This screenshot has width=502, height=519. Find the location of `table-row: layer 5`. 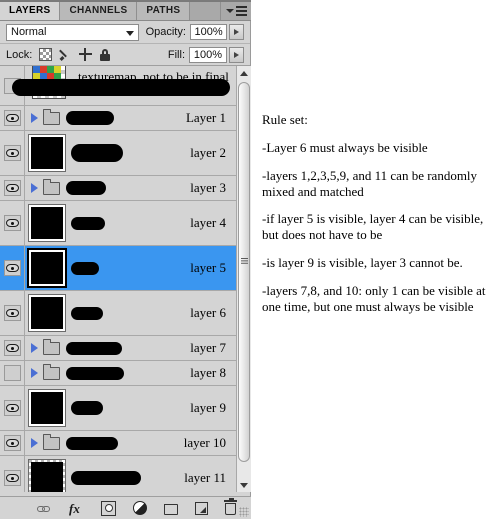

table-row: layer 5 is located at coordinates (118, 268).